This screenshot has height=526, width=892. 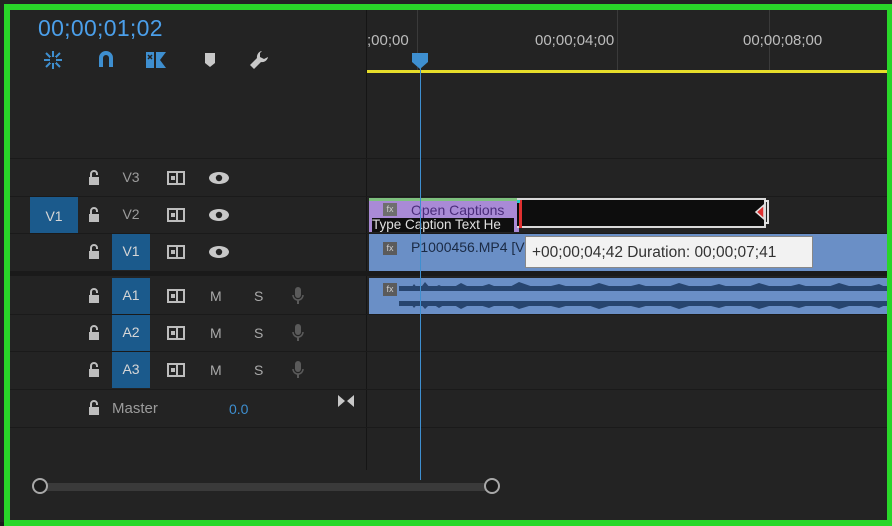 I want to click on time-ruler: ;00;00 00;00;04;00 00;00;08;00, so click(x=629, y=44).